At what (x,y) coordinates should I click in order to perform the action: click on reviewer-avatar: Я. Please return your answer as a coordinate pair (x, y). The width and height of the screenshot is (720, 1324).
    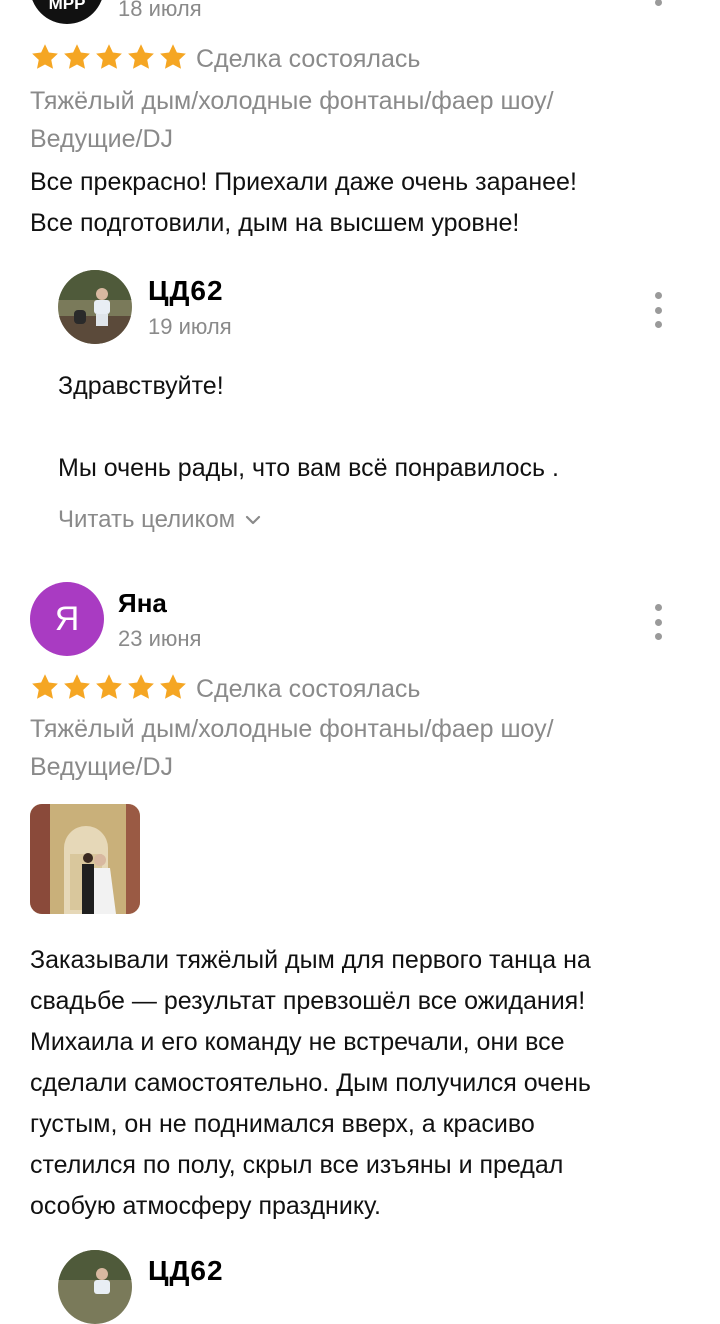
    Looking at the image, I should click on (67, 619).